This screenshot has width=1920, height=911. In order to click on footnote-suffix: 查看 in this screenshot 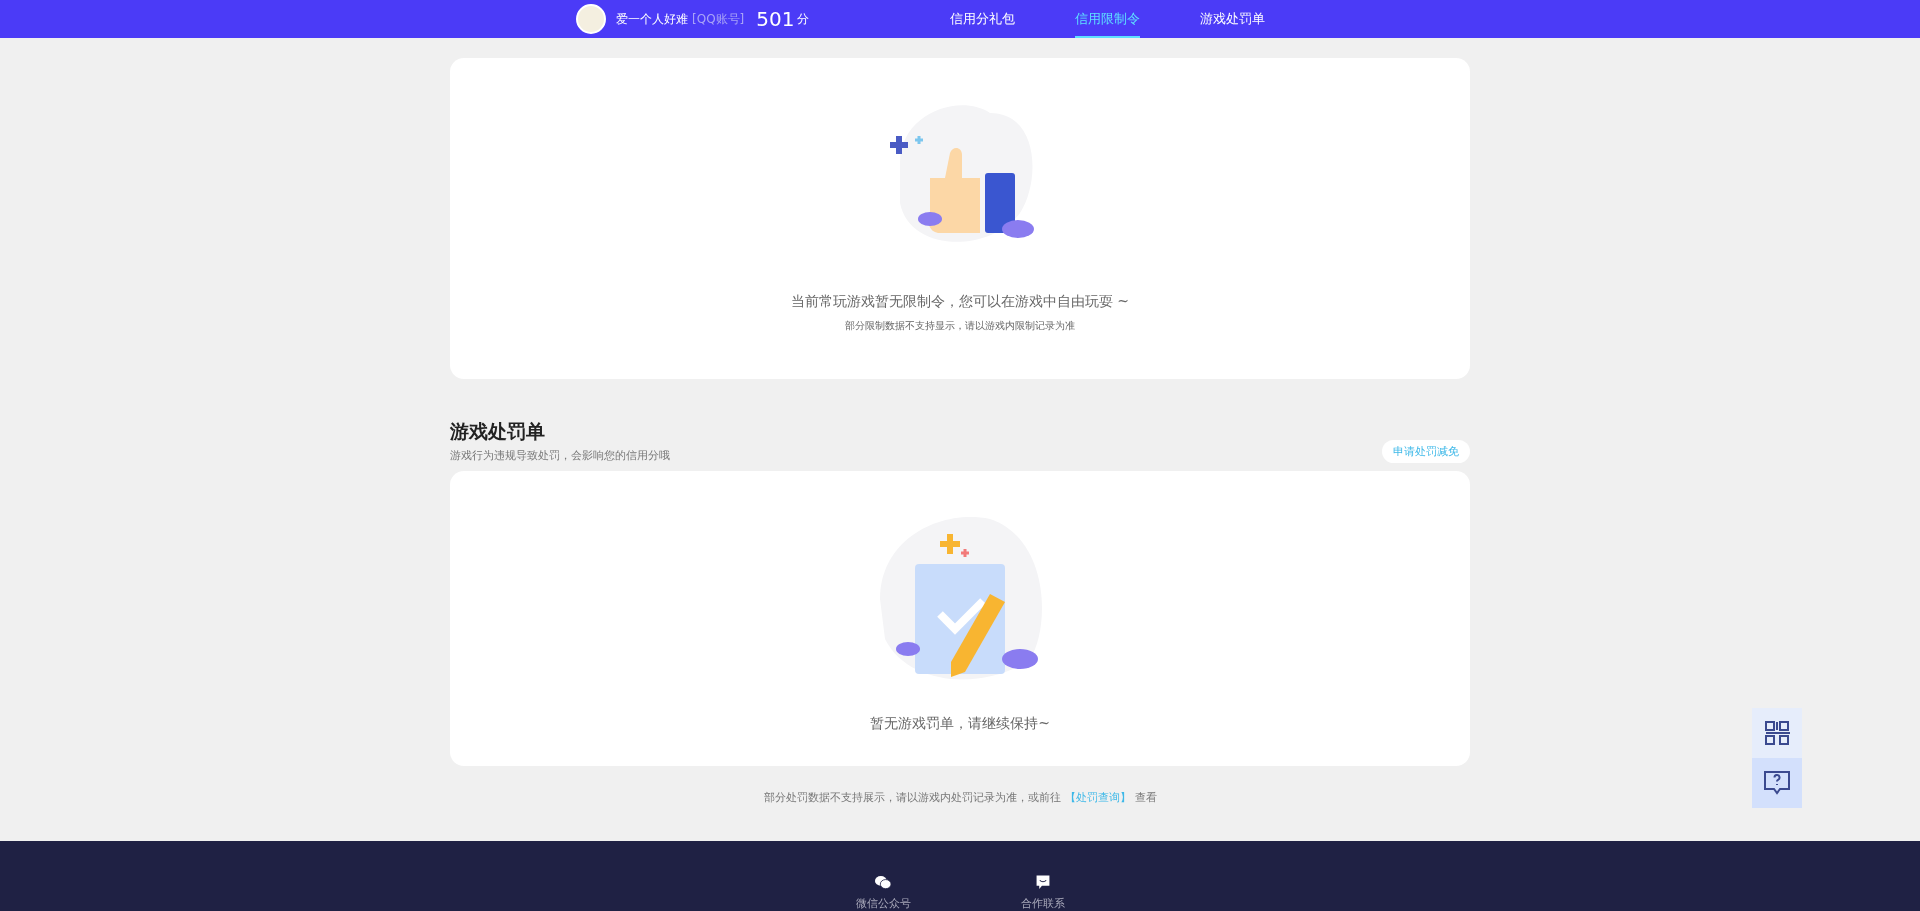, I will do `click(1145, 797)`.